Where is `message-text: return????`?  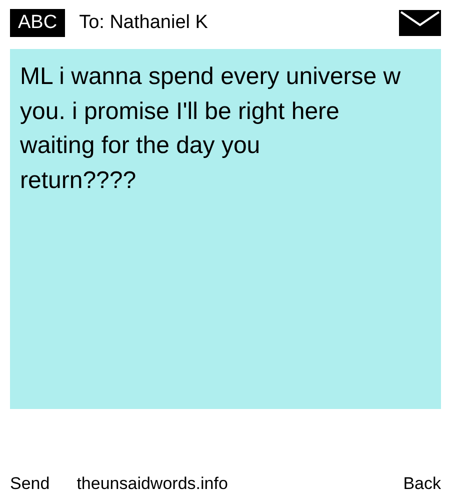 message-text: return???? is located at coordinates (78, 181).